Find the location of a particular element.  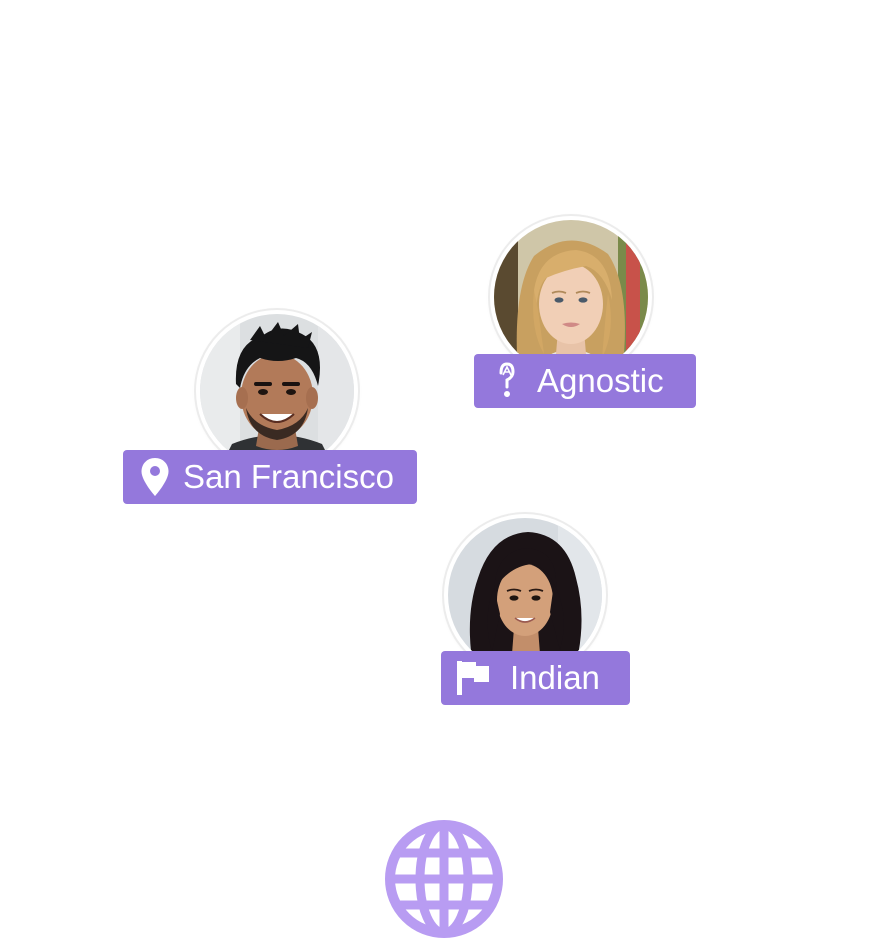

nationality-tag: Indian is located at coordinates (535, 678).